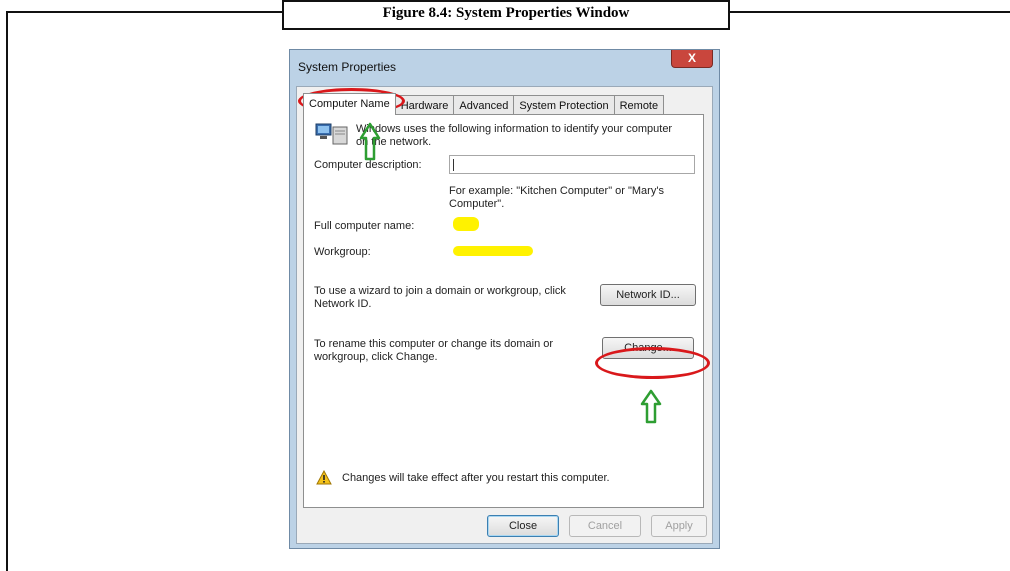 The width and height of the screenshot is (1010, 571). Describe the element at coordinates (504, 68) in the screenshot. I see `title-bar: System Properties X` at that location.